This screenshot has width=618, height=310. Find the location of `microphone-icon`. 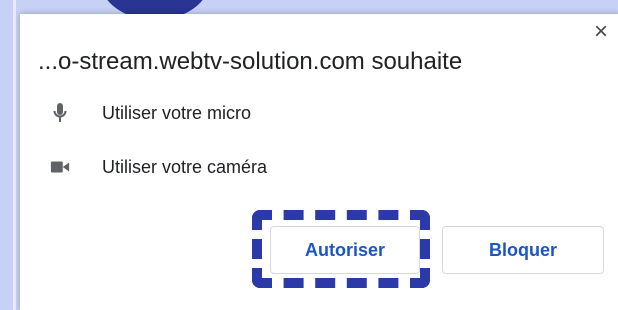

microphone-icon is located at coordinates (60, 113).